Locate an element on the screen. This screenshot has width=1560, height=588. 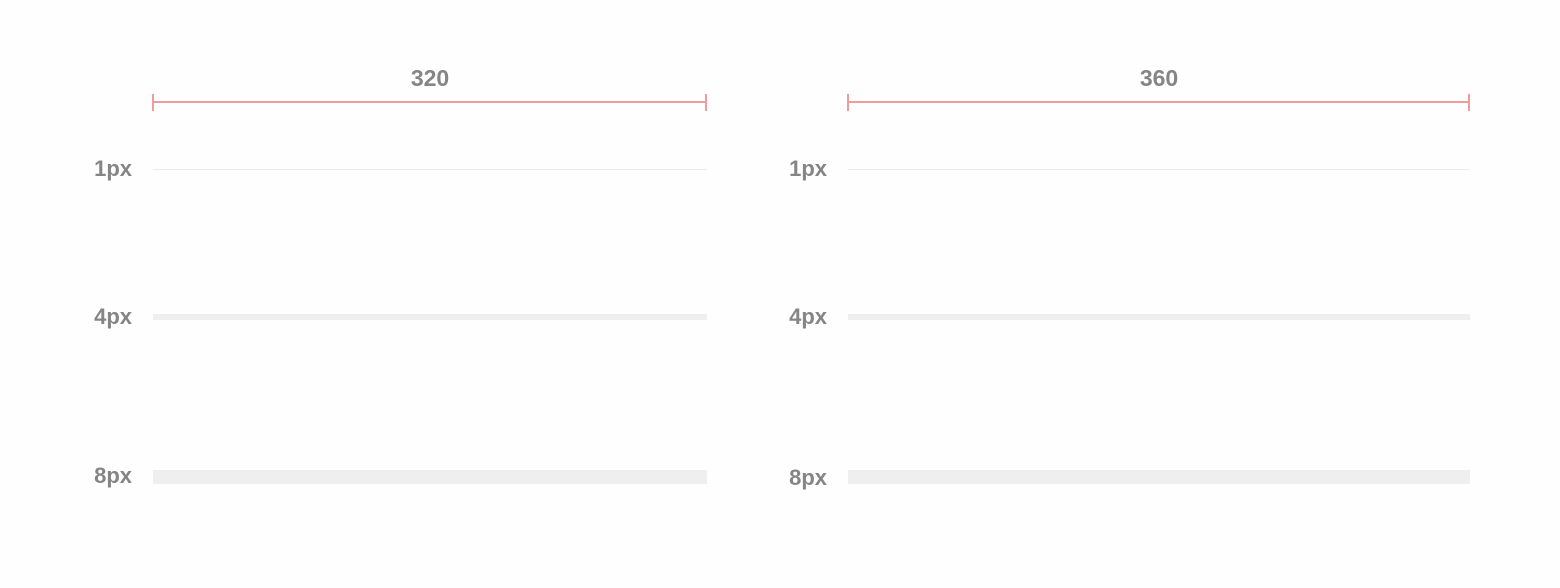
width-label: 360 is located at coordinates (1159, 78).